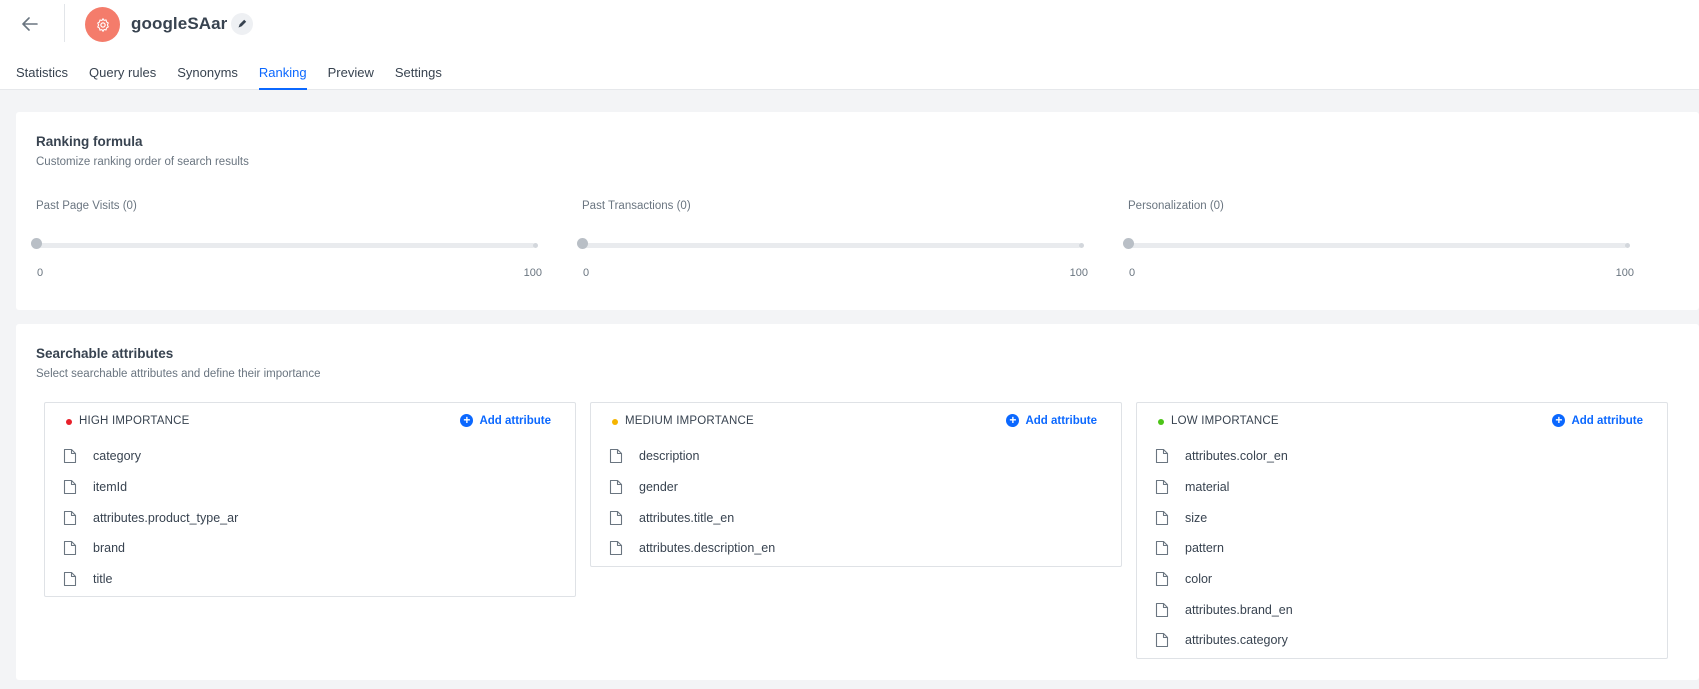 The width and height of the screenshot is (1699, 689). Describe the element at coordinates (1236, 640) in the screenshot. I see `attribute-name: attributes.category` at that location.